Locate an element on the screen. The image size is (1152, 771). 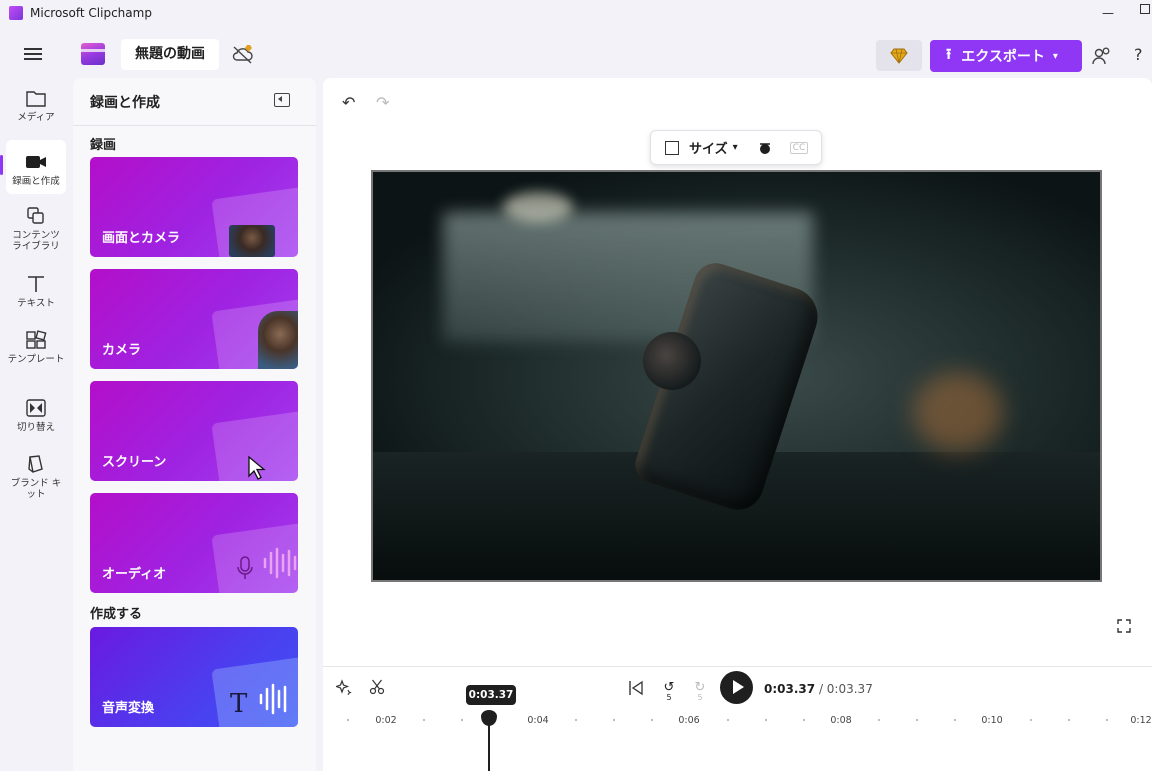
play-button is located at coordinates (736, 687).